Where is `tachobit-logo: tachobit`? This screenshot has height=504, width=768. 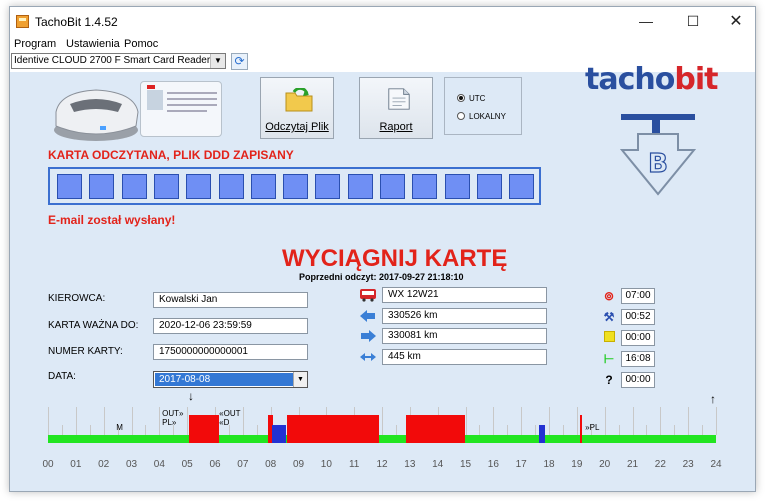
tachobit-logo: tachobit is located at coordinates (666, 82).